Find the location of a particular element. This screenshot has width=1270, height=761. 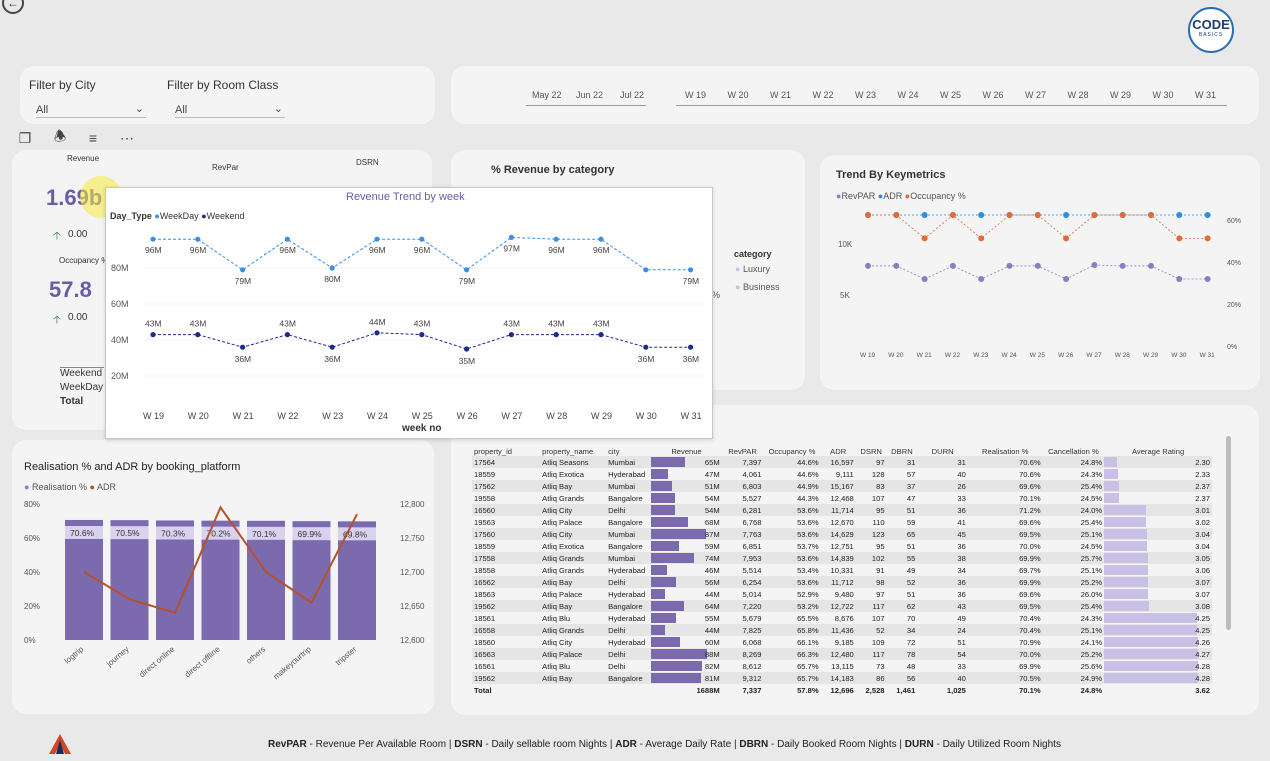

table-scrollbar is located at coordinates (1228, 533).